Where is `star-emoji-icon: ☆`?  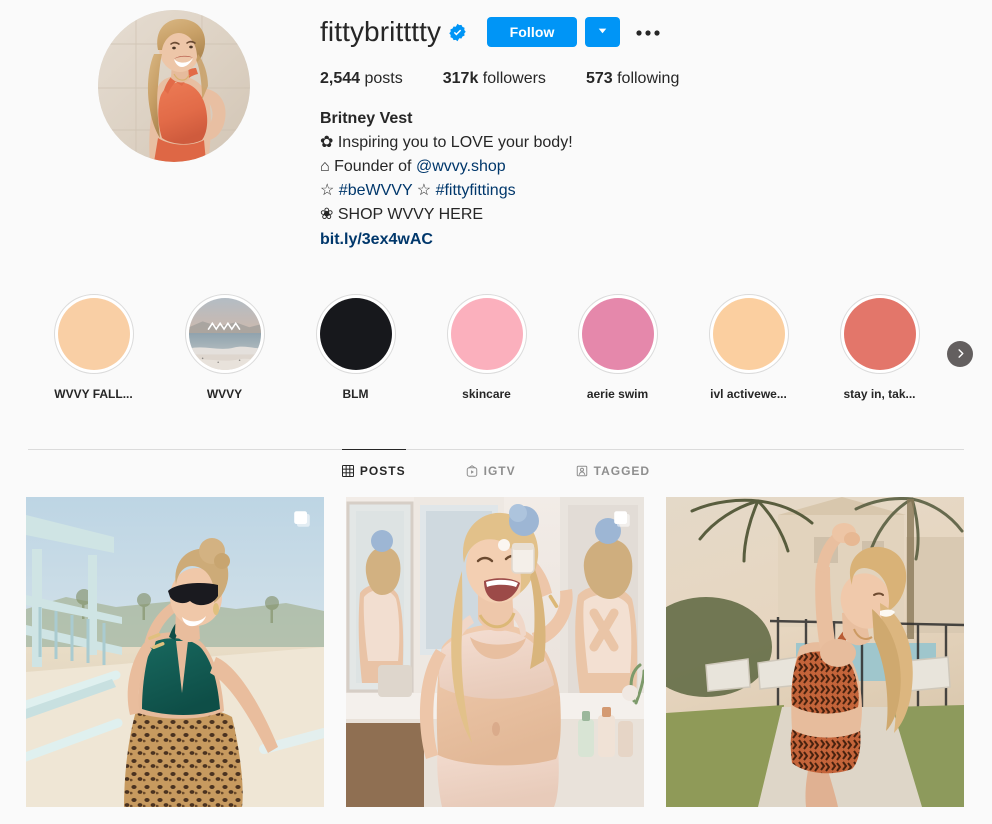
star-emoji-icon: ☆ is located at coordinates (327, 190).